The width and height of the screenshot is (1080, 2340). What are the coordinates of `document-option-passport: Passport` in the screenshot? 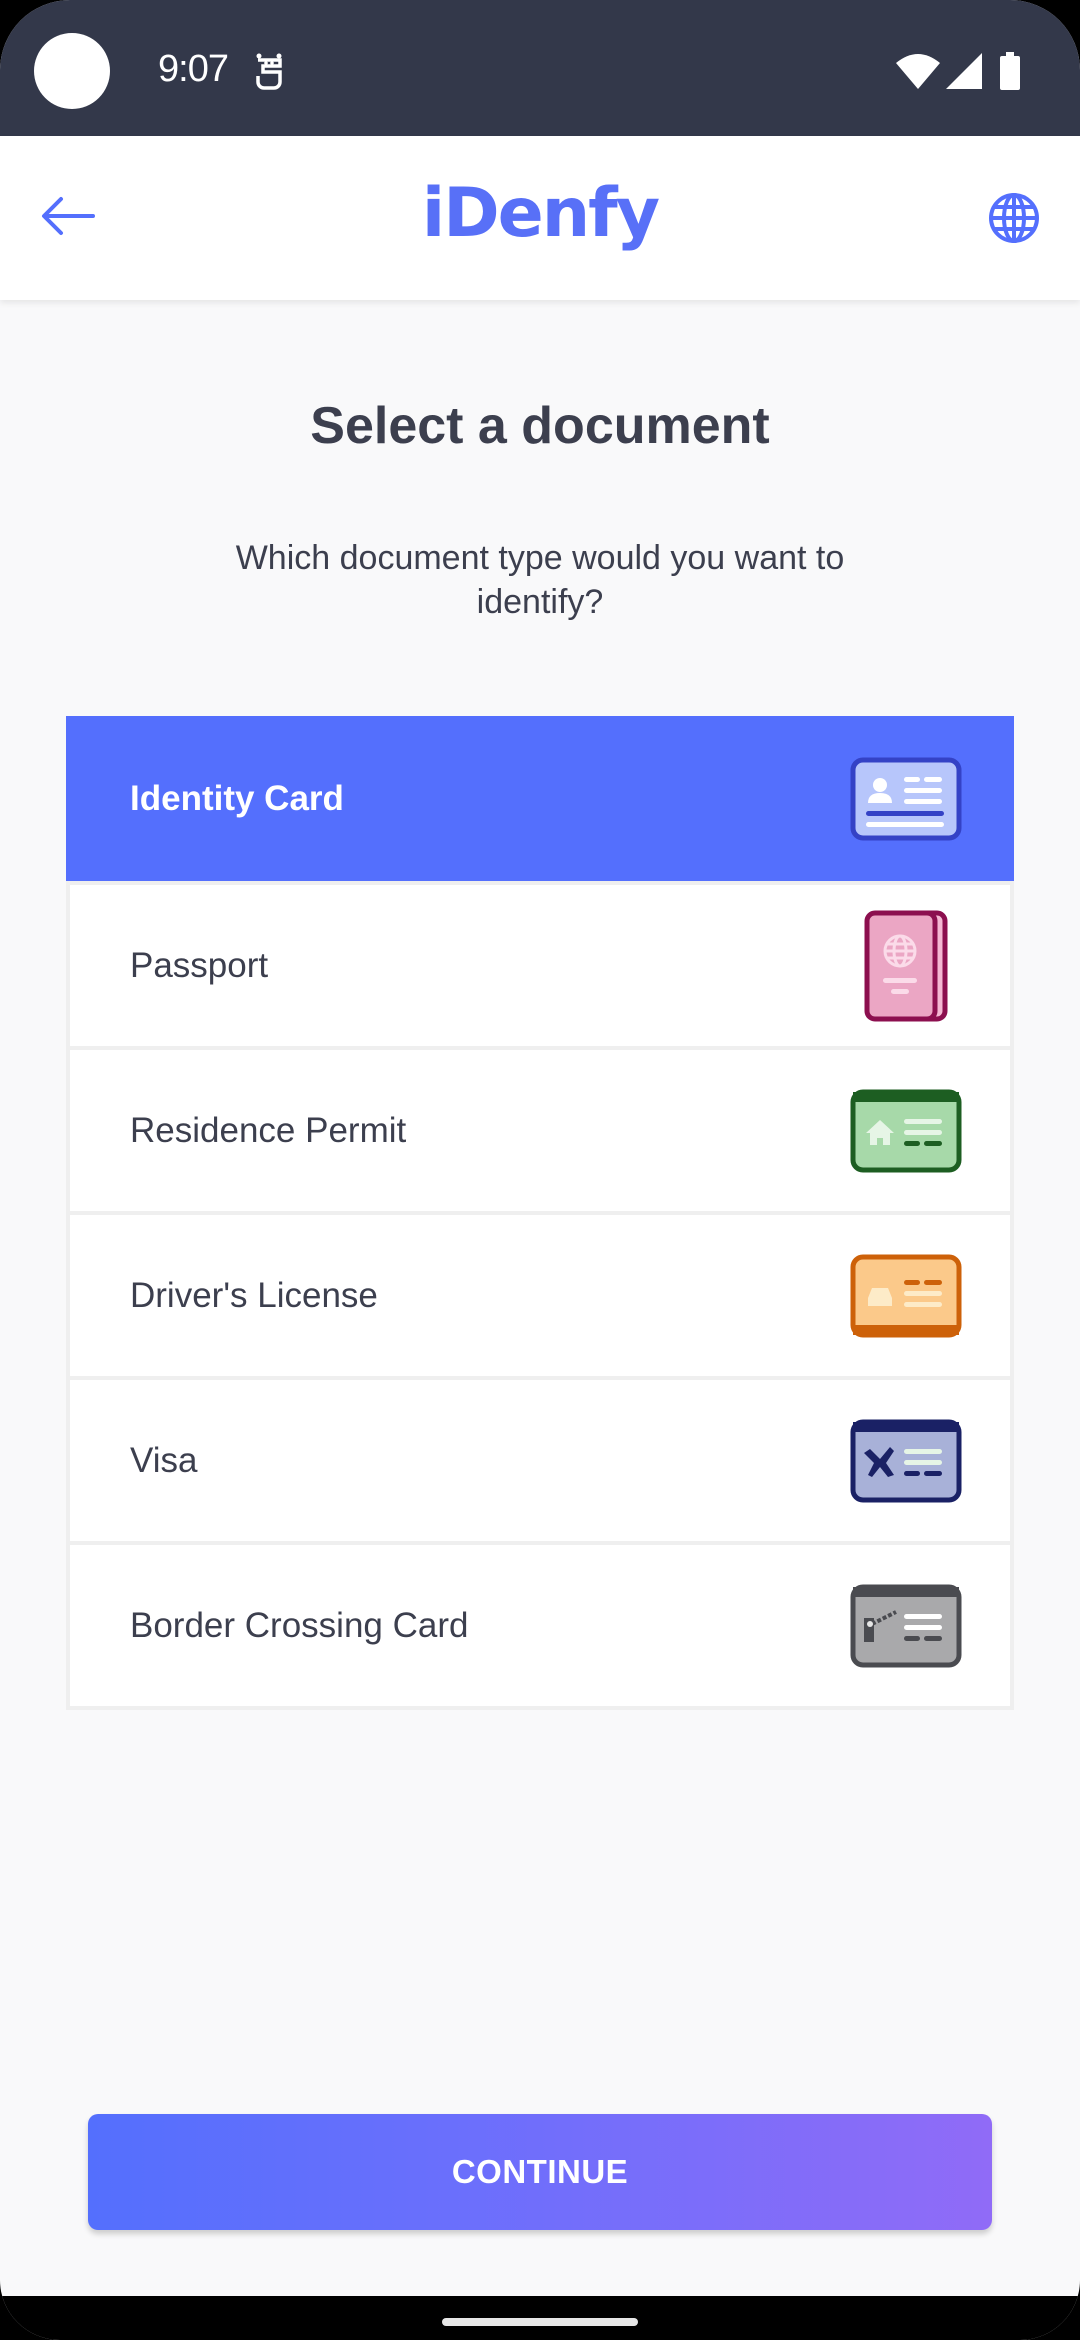 It's located at (540, 965).